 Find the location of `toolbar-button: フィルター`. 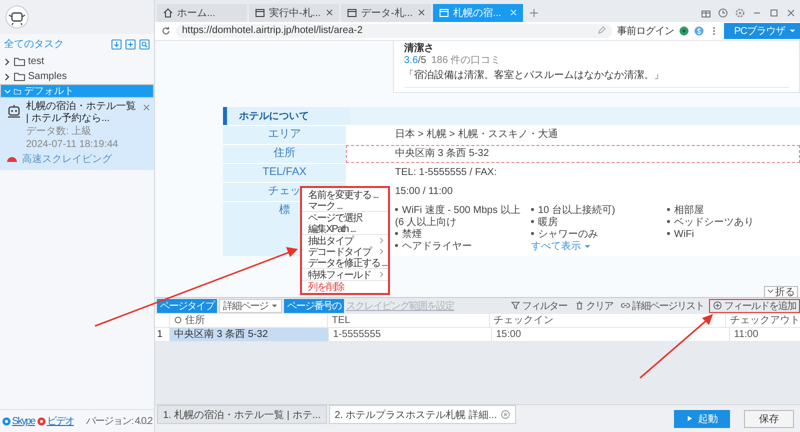

toolbar-button: フィルター is located at coordinates (539, 305).